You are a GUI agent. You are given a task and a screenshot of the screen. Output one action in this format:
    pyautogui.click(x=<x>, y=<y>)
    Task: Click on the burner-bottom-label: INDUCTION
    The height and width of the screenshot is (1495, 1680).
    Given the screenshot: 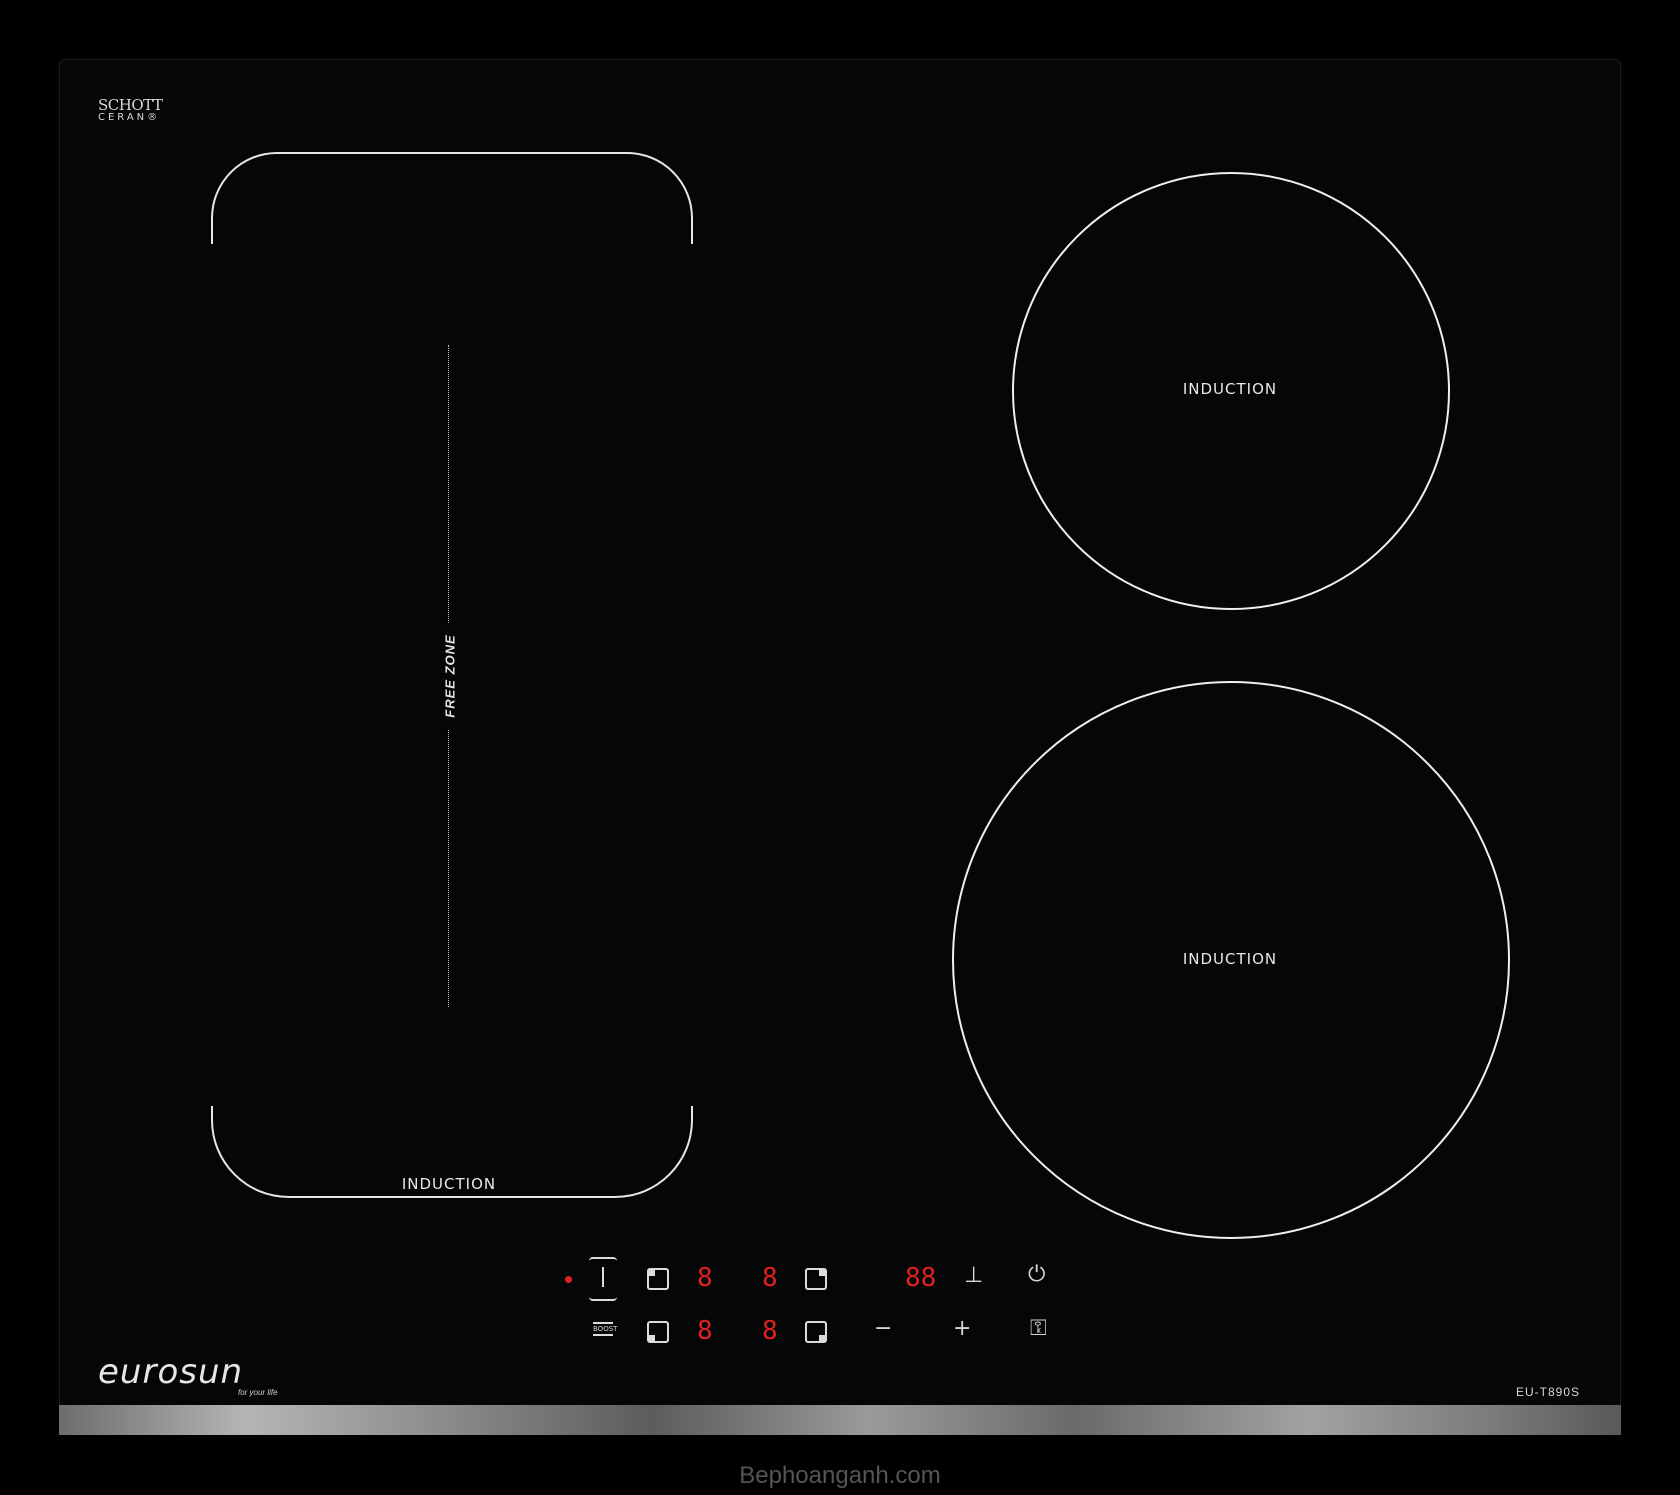 What is the action you would take?
    pyautogui.click(x=1230, y=959)
    